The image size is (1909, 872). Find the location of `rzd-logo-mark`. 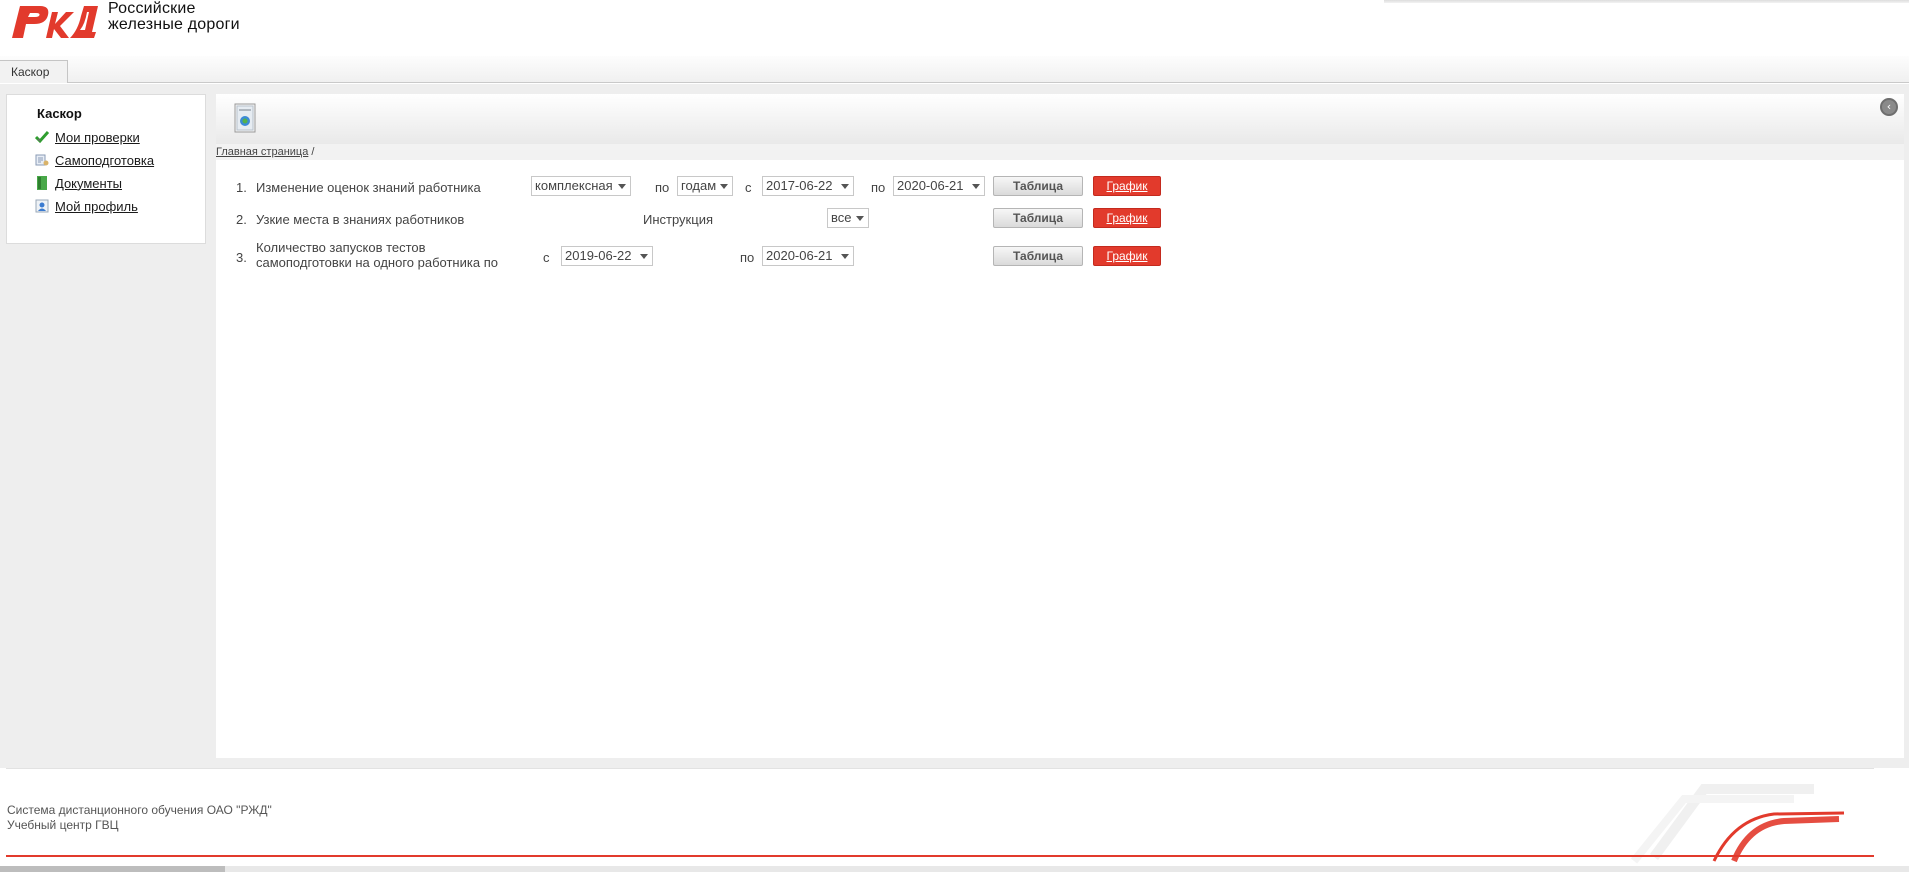

rzd-logo-mark is located at coordinates (55, 22).